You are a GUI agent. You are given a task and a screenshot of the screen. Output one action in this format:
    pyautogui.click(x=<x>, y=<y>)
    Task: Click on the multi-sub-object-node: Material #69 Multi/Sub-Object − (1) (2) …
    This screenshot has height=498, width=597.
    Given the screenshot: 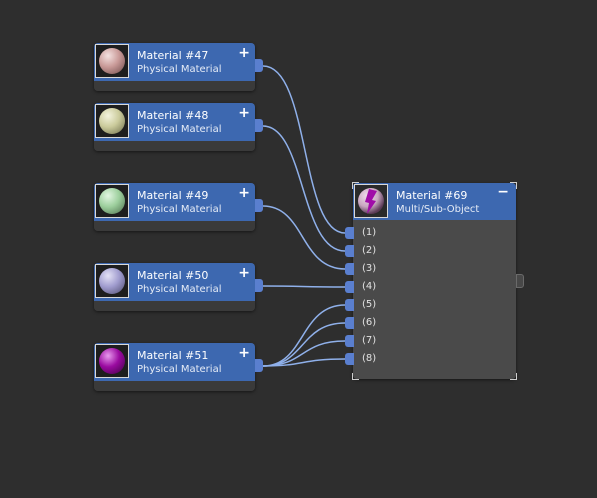 What is the action you would take?
    pyautogui.click(x=434, y=281)
    